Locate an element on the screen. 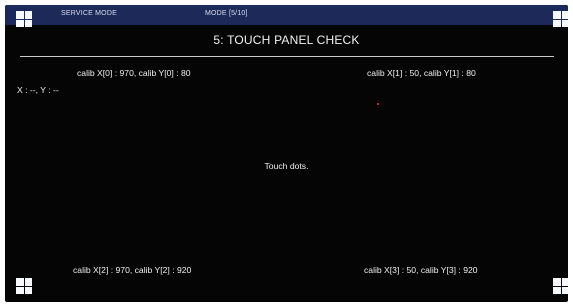 This screenshot has height=304, width=573. title-divider is located at coordinates (287, 56).